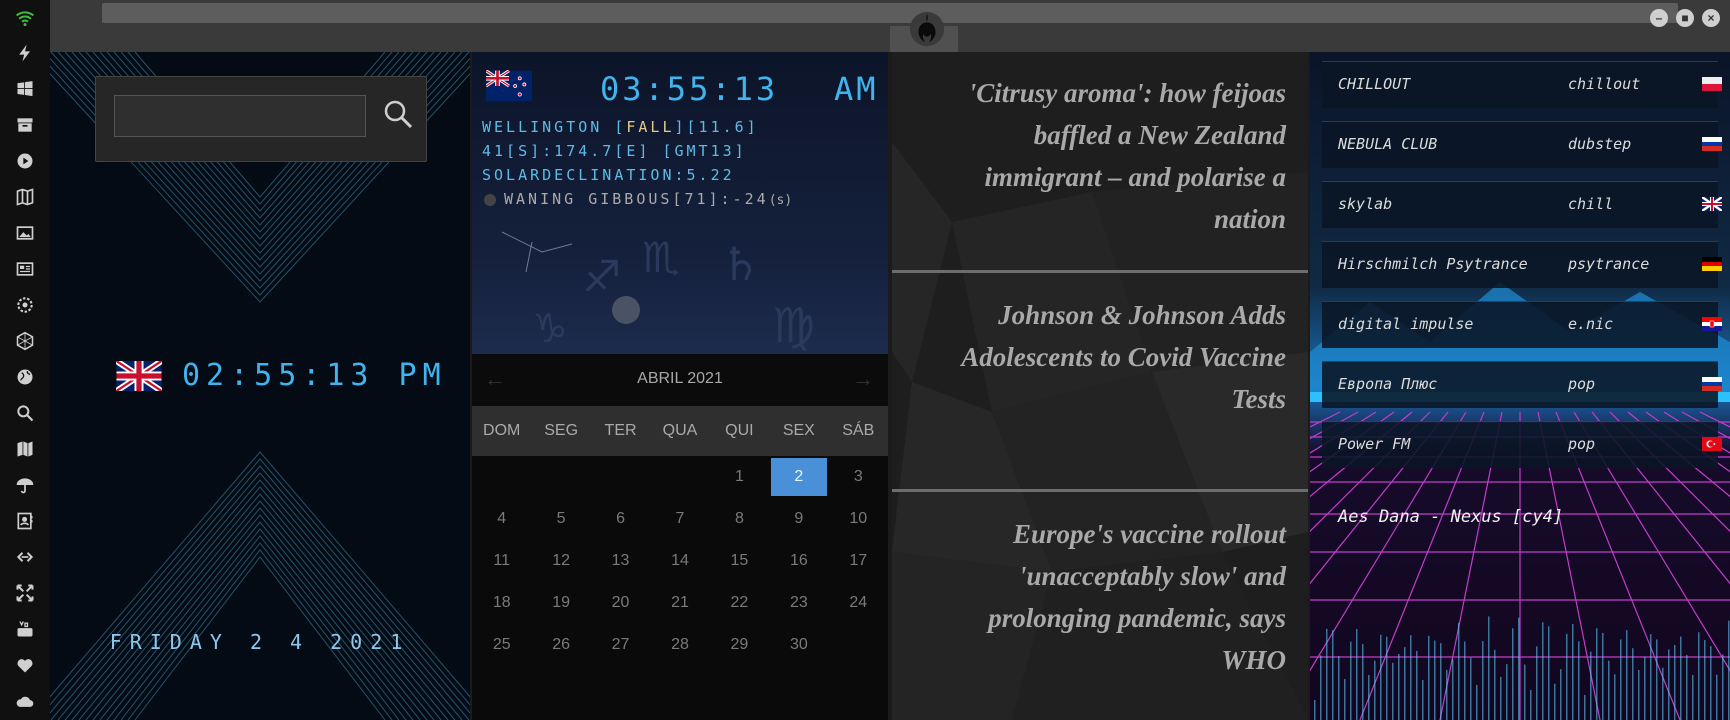 This screenshot has width=1730, height=720. I want to click on app-logo-tab, so click(924, 31).